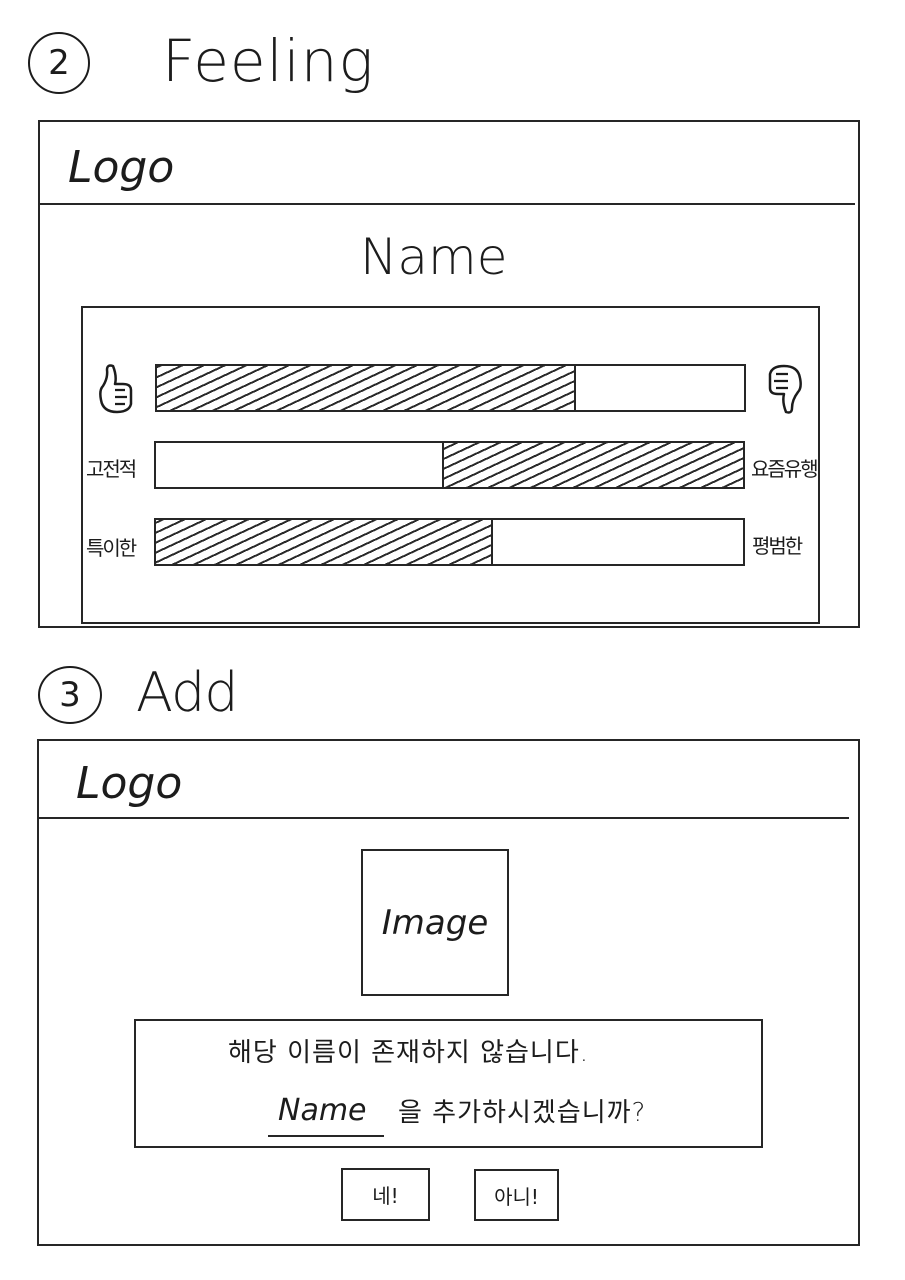  What do you see at coordinates (129, 784) in the screenshot?
I see `add-logo: Logo` at bounding box center [129, 784].